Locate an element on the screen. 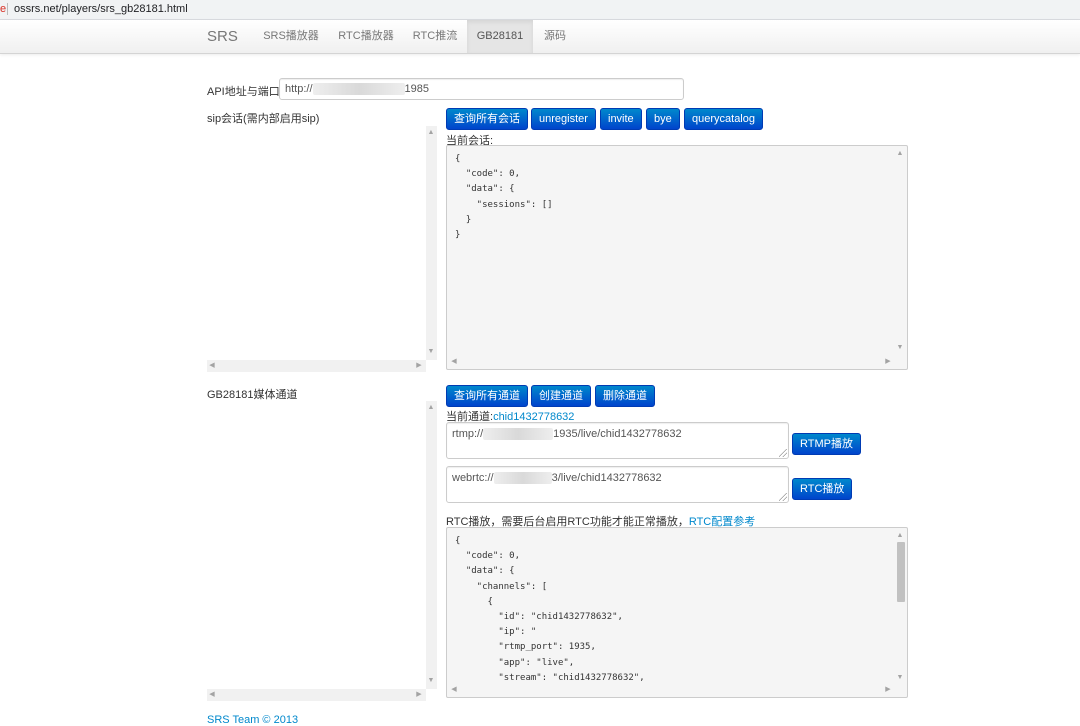  top-navbar: SRS SRS播放器 RTC播放器 RTC推流 GB28181 源码 is located at coordinates (540, 37).